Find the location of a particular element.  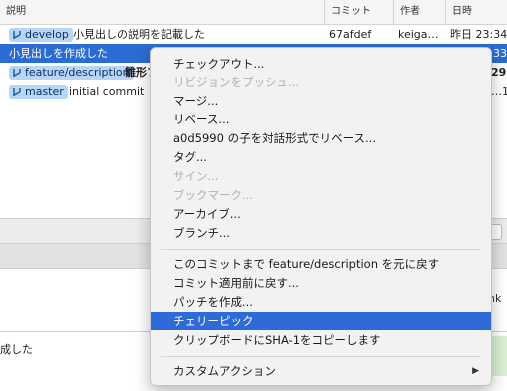

commit-date: 29 is located at coordinates (499, 72).